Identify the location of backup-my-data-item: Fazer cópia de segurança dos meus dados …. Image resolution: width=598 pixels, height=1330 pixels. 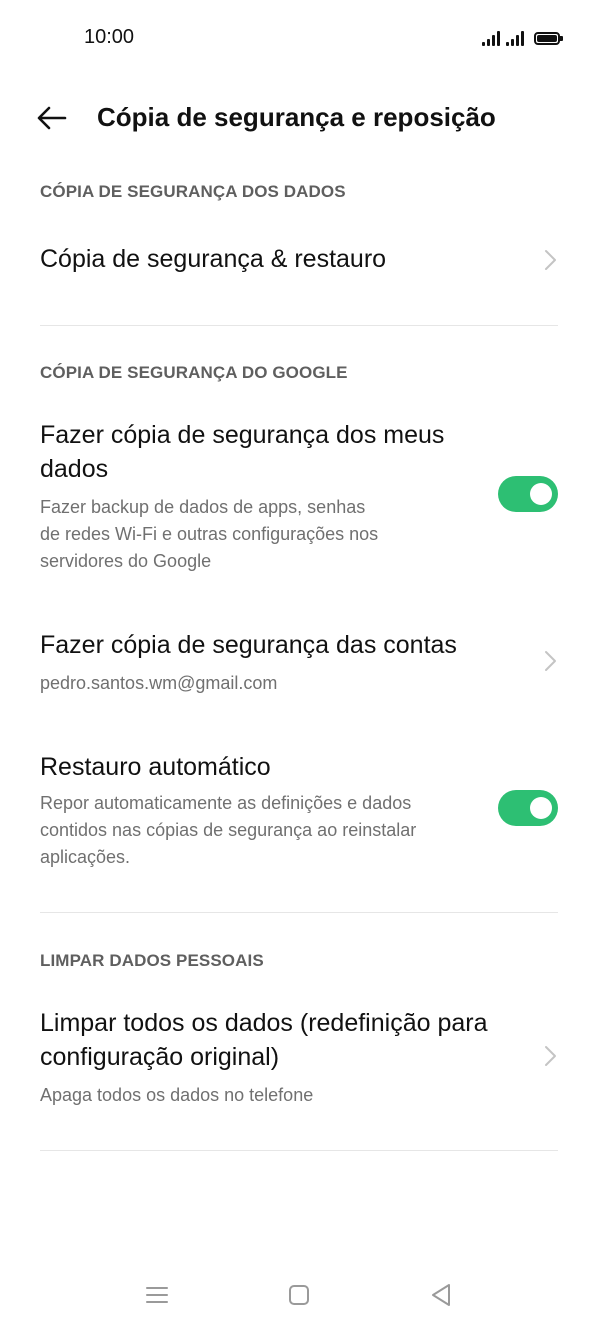
(299, 495).